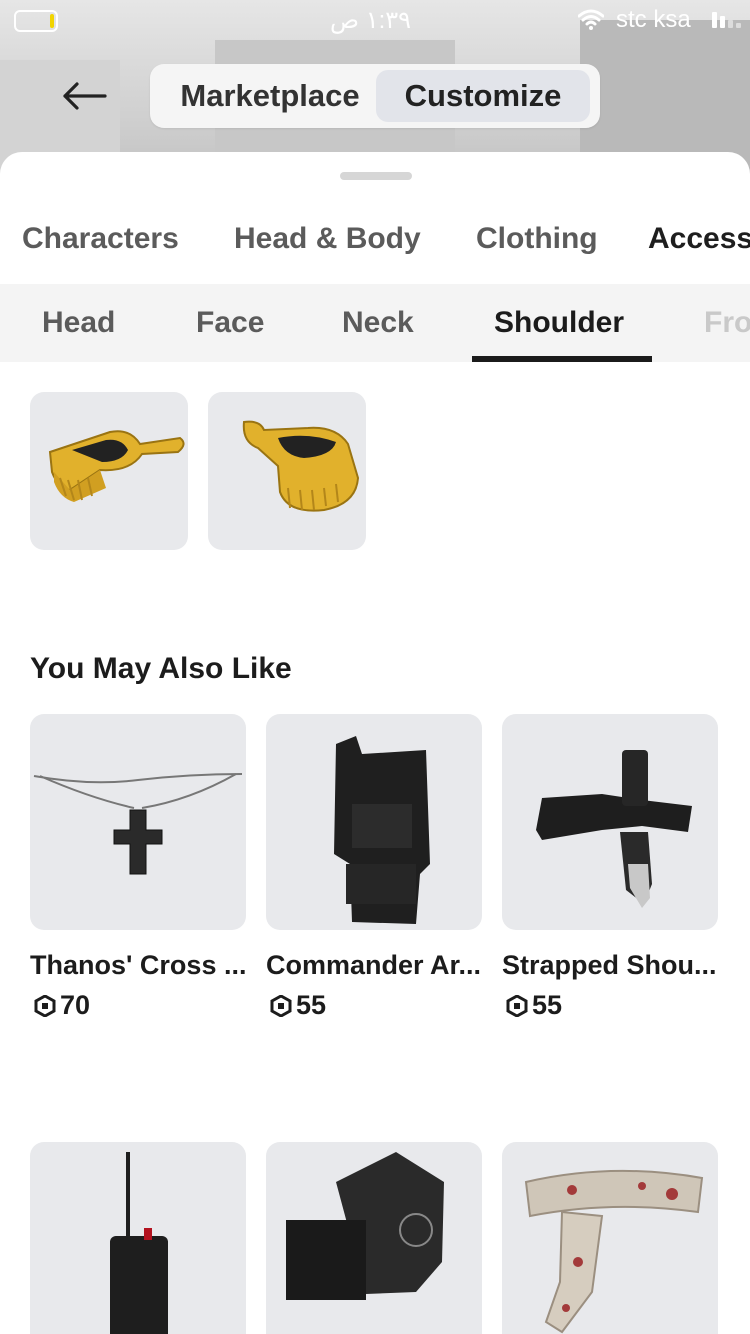 Image resolution: width=750 pixels, height=1334 pixels. Describe the element at coordinates (614, 829) in the screenshot. I see `knife-strap-icon` at that location.